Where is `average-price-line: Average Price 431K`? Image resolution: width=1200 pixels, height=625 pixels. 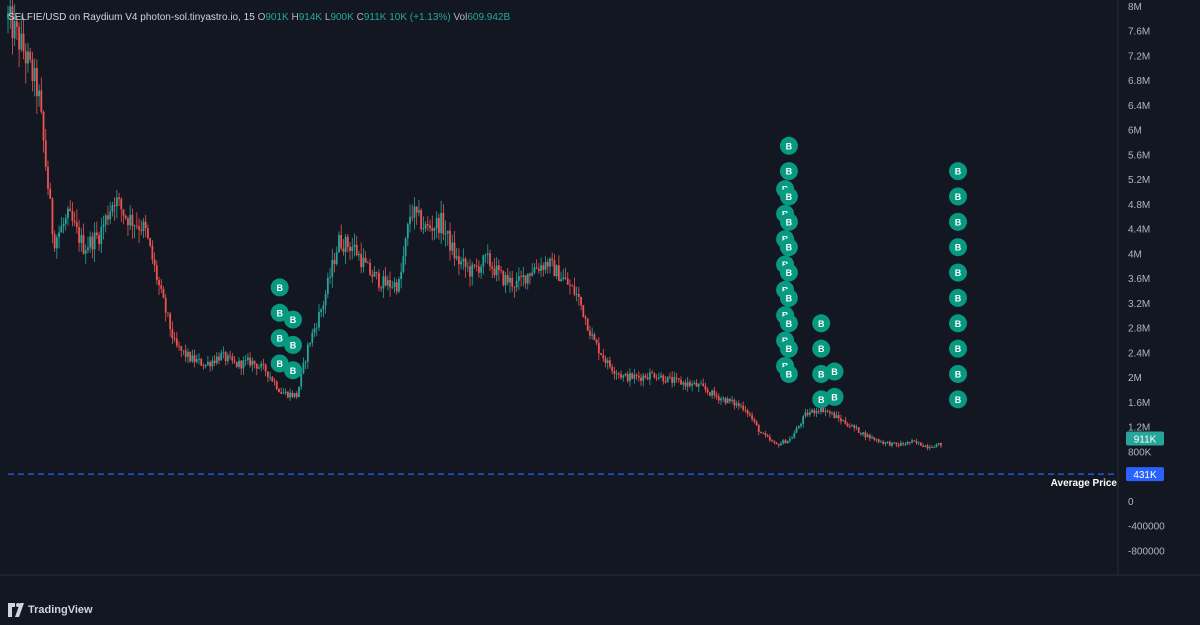
average-price-line: Average Price 431K is located at coordinates (586, 478).